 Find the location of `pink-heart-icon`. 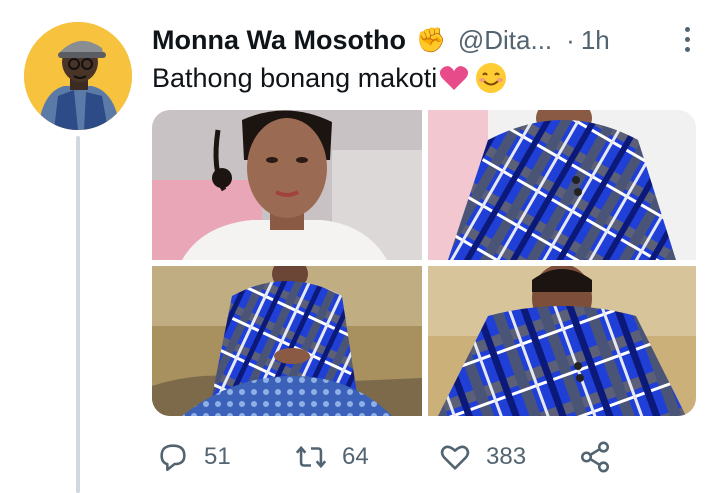

pink-heart-icon is located at coordinates (454, 78).